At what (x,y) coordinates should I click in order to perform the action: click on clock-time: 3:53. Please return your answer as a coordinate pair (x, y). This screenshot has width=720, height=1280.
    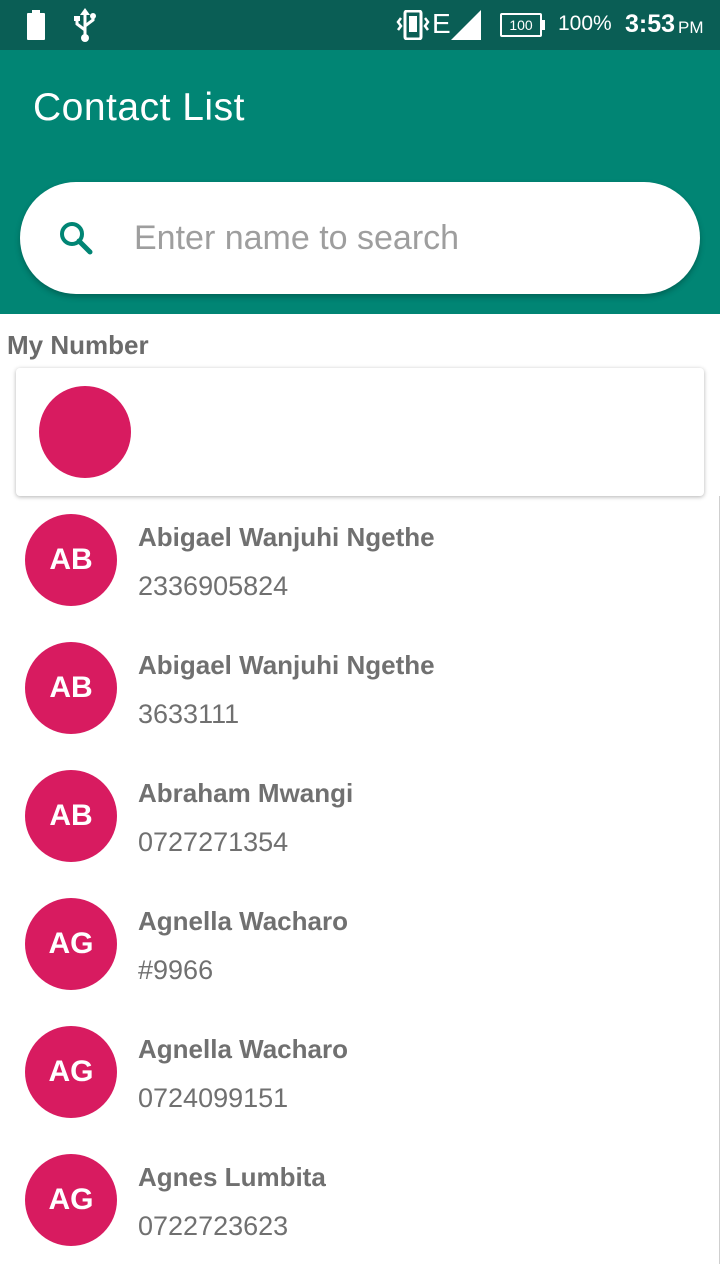
    Looking at the image, I should click on (650, 24).